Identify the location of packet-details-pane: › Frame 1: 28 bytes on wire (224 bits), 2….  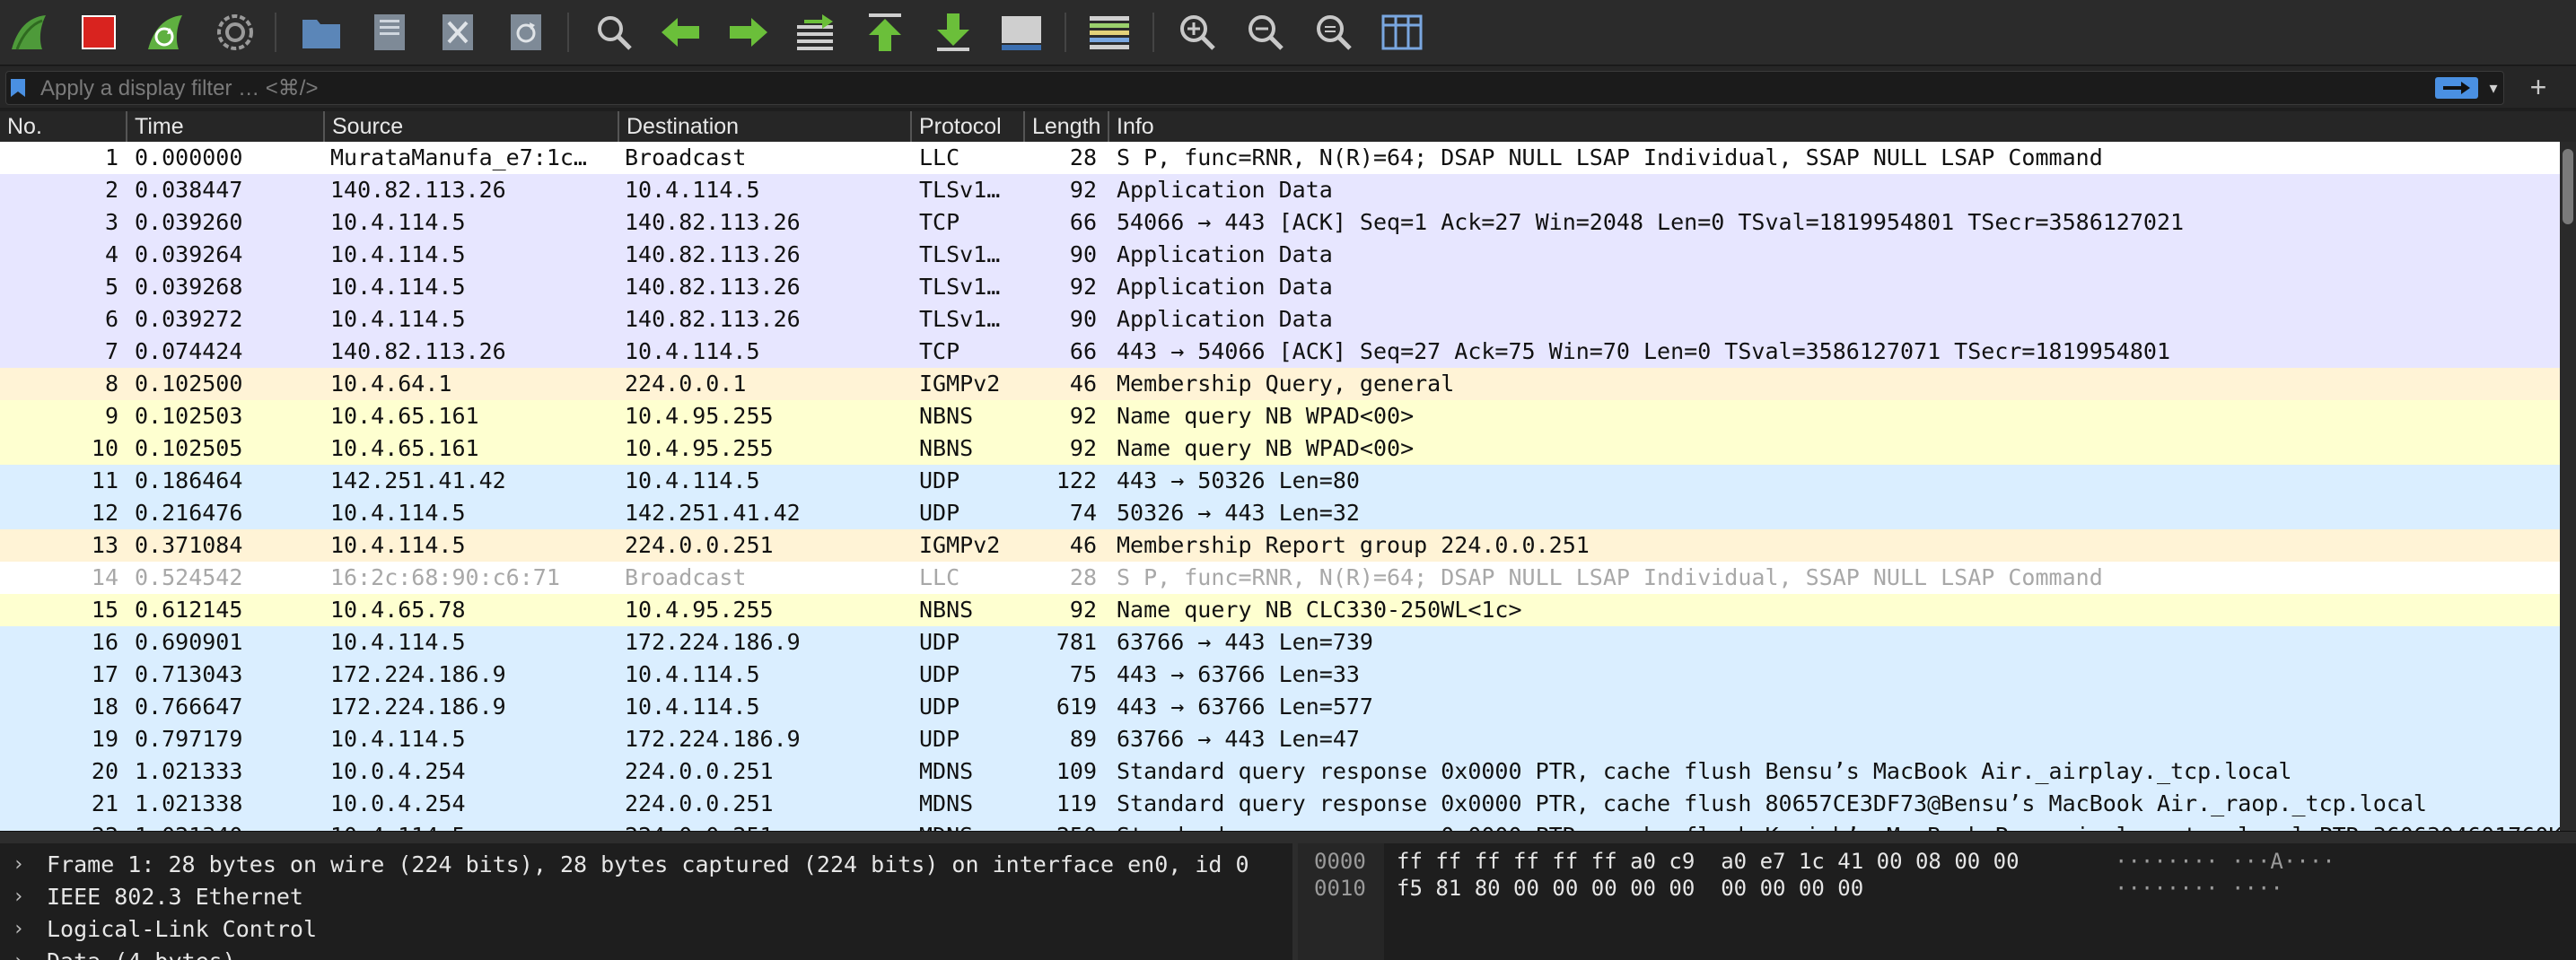
(646, 901).